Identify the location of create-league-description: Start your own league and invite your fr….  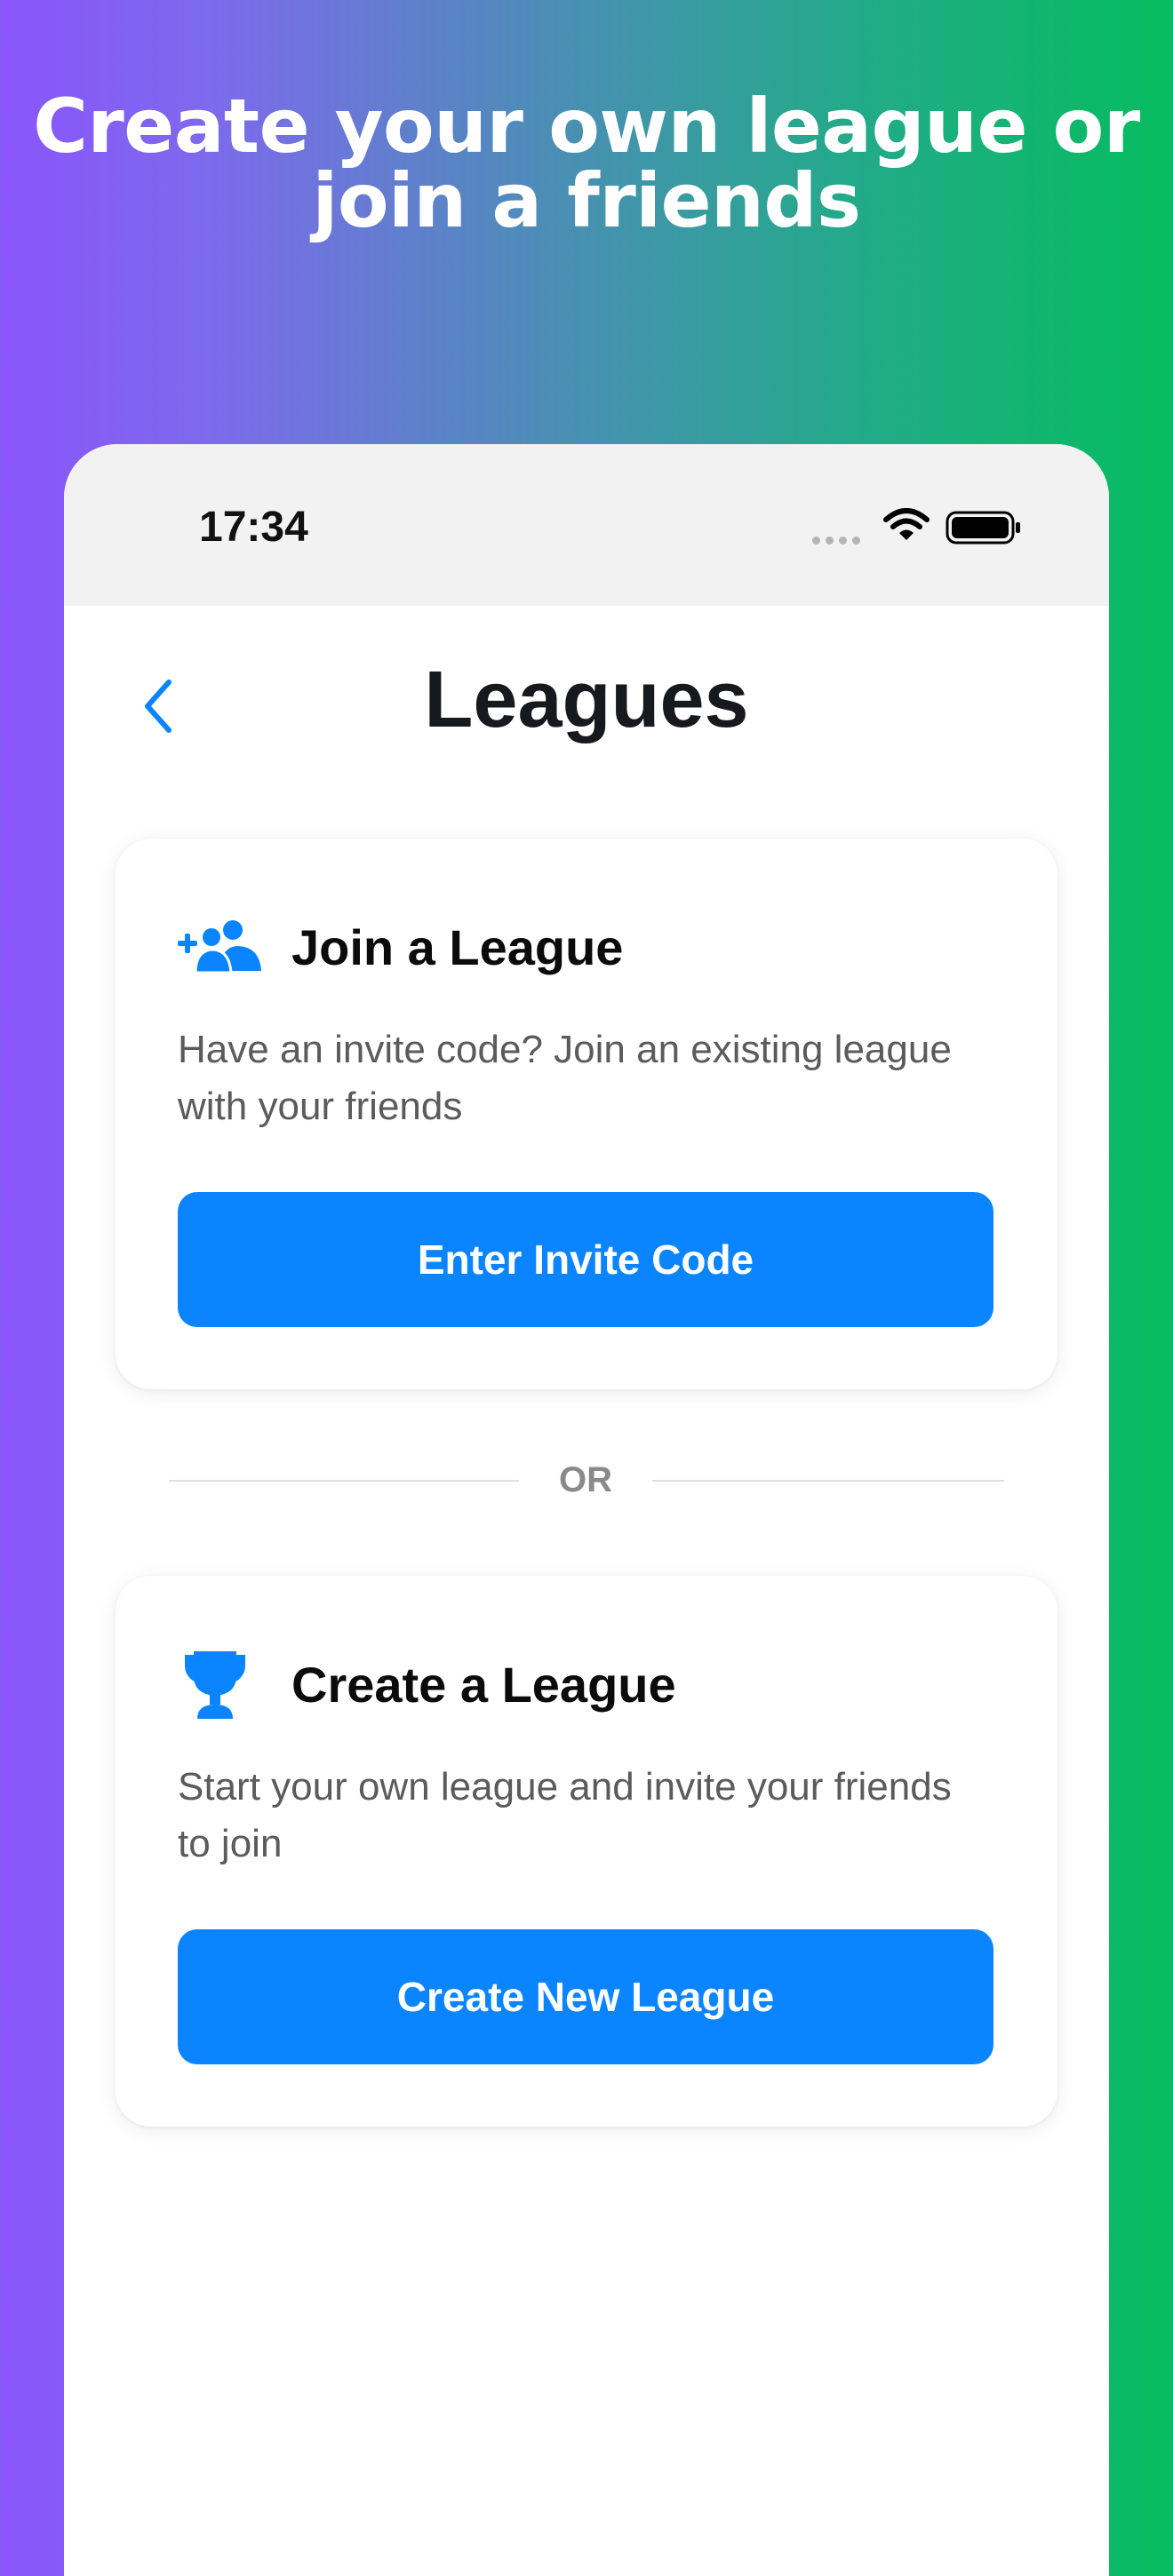
(565, 1815).